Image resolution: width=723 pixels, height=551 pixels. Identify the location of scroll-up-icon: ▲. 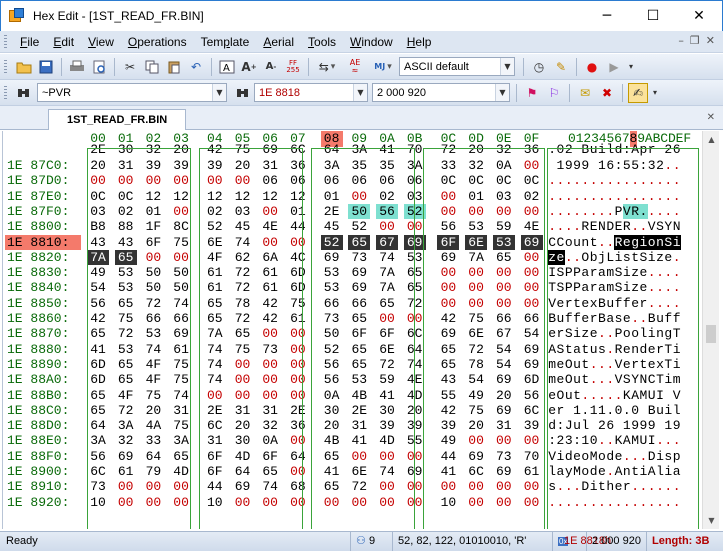
(711, 139).